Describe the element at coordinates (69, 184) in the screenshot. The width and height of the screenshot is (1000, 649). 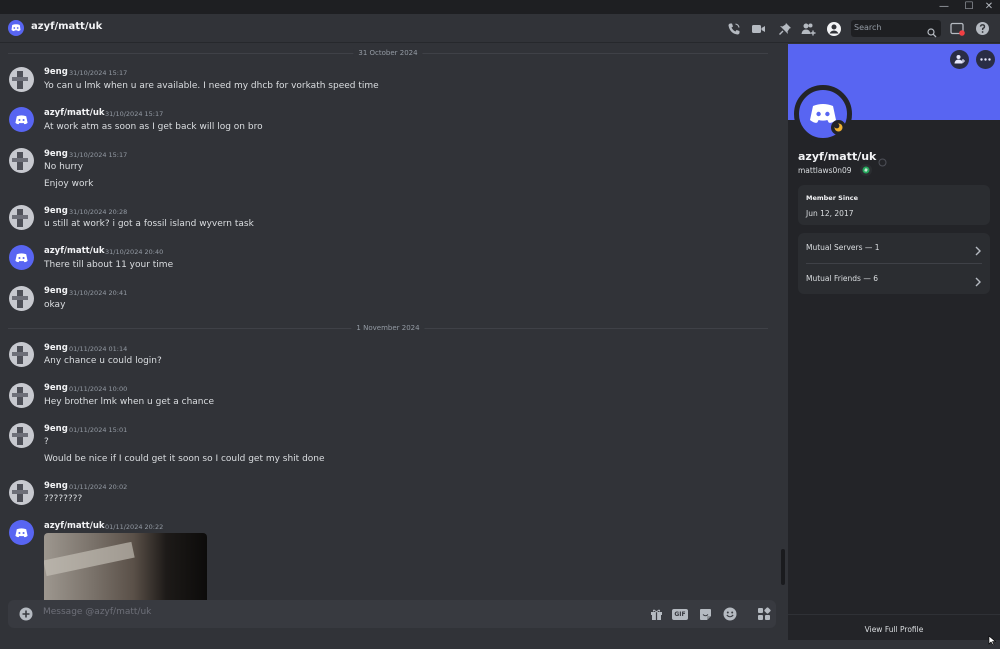
I see `message-text: Enjoy work` at that location.